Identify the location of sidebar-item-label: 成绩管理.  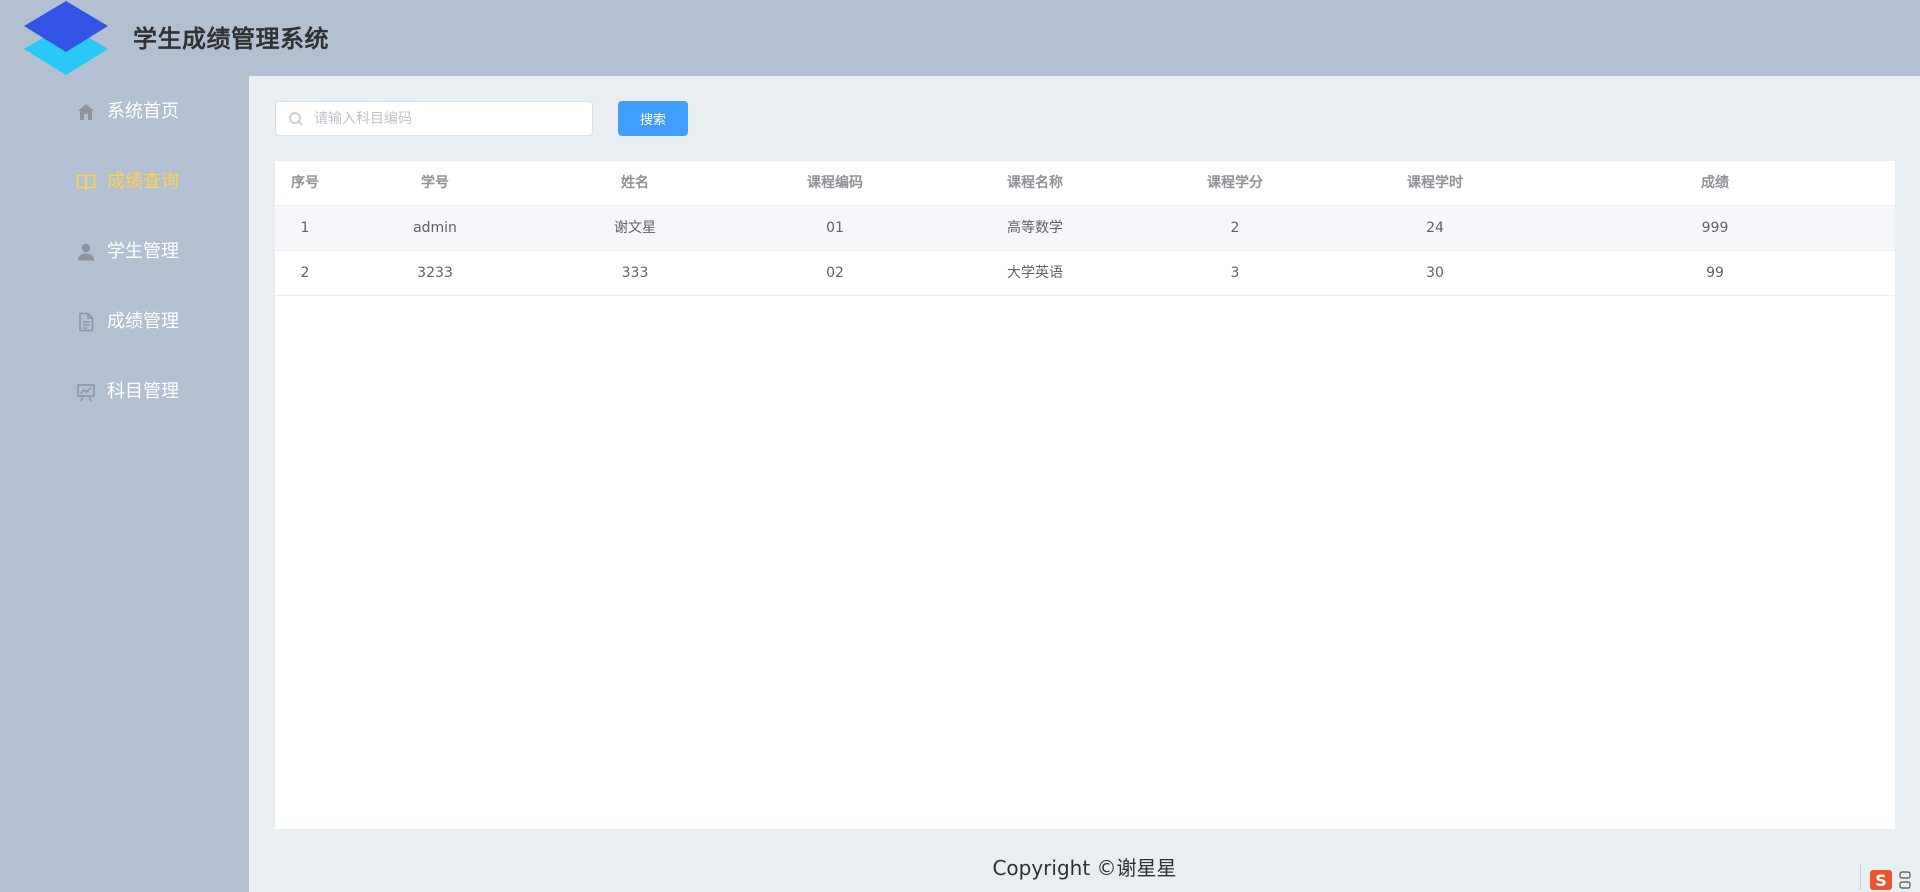
(143, 321).